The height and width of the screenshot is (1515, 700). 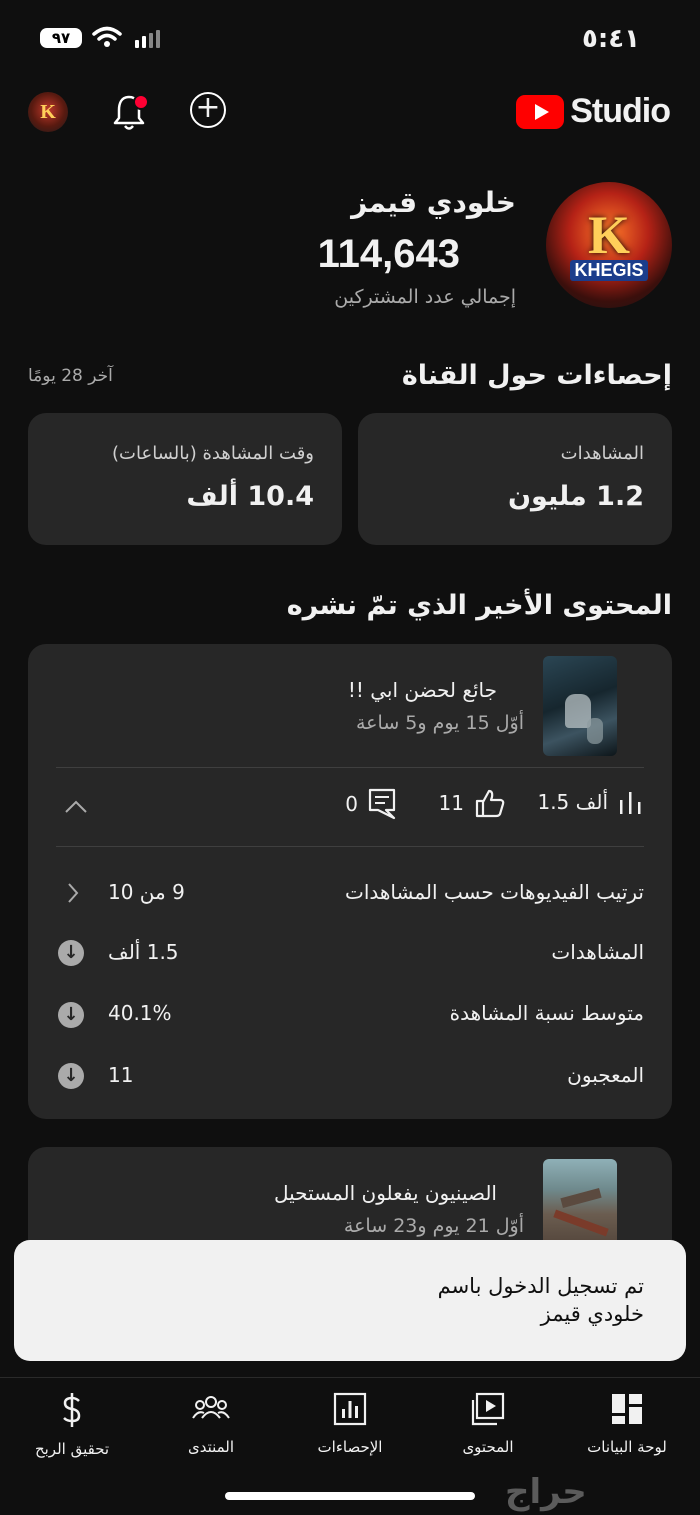 What do you see at coordinates (546, 1492) in the screenshot?
I see `watermark-logo: حراج` at bounding box center [546, 1492].